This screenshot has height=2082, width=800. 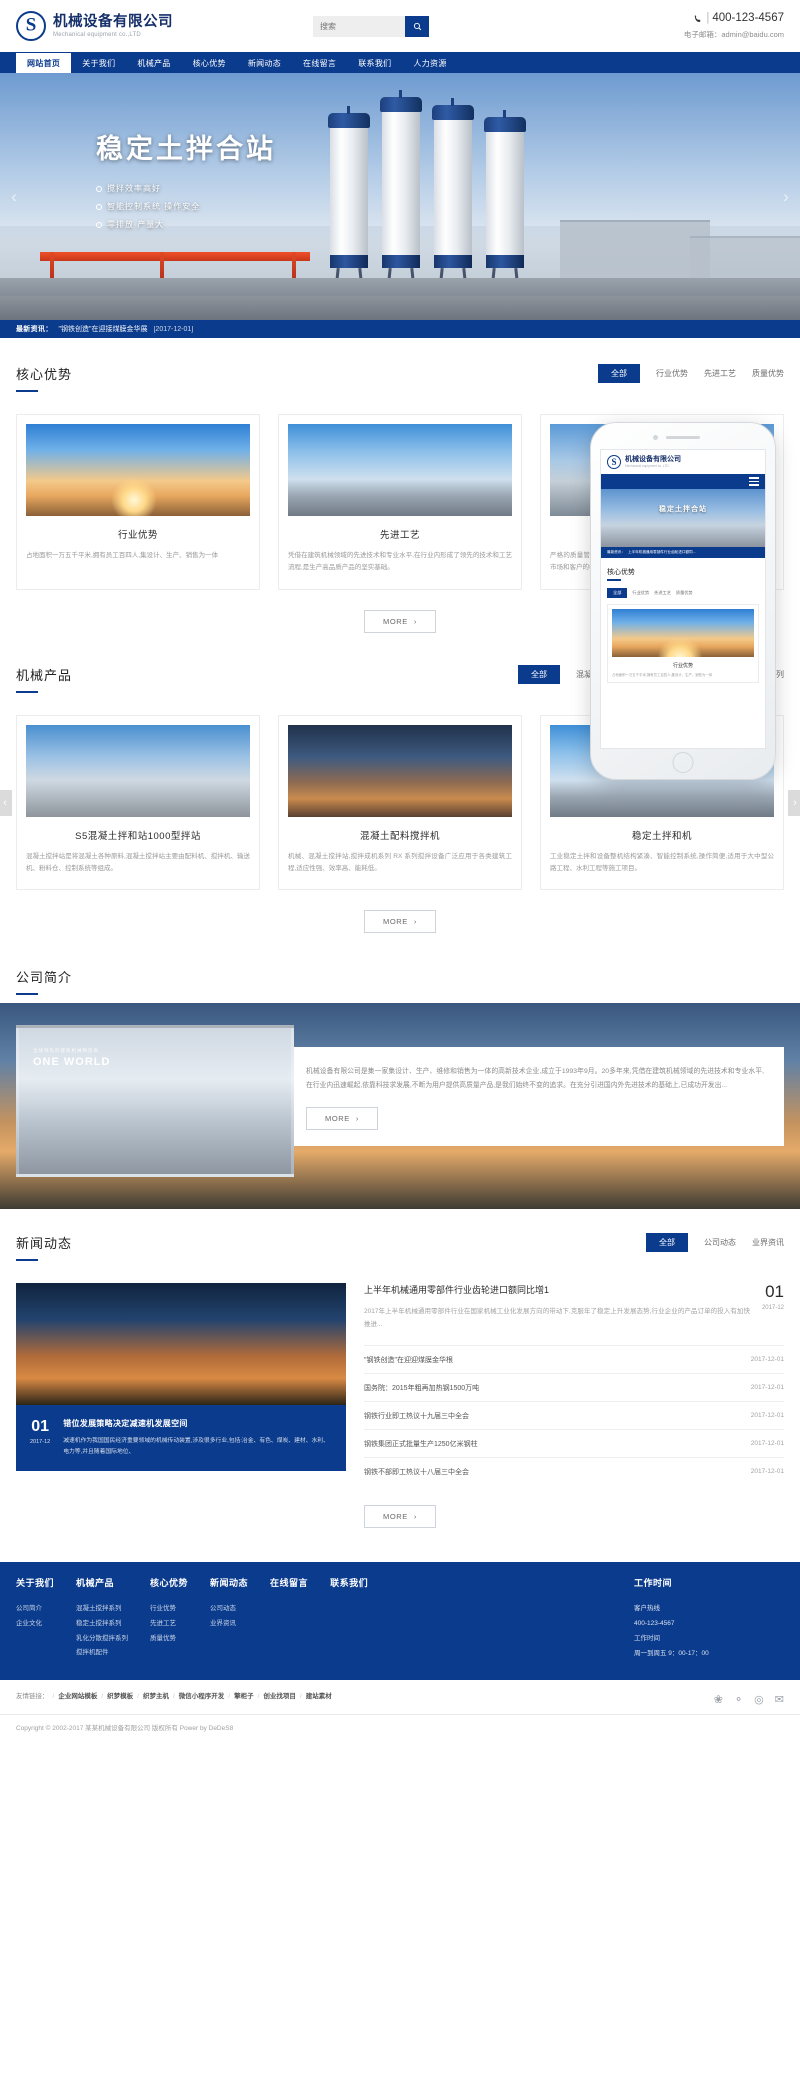 I want to click on footer-link: 先进工艺, so click(x=169, y=1624).